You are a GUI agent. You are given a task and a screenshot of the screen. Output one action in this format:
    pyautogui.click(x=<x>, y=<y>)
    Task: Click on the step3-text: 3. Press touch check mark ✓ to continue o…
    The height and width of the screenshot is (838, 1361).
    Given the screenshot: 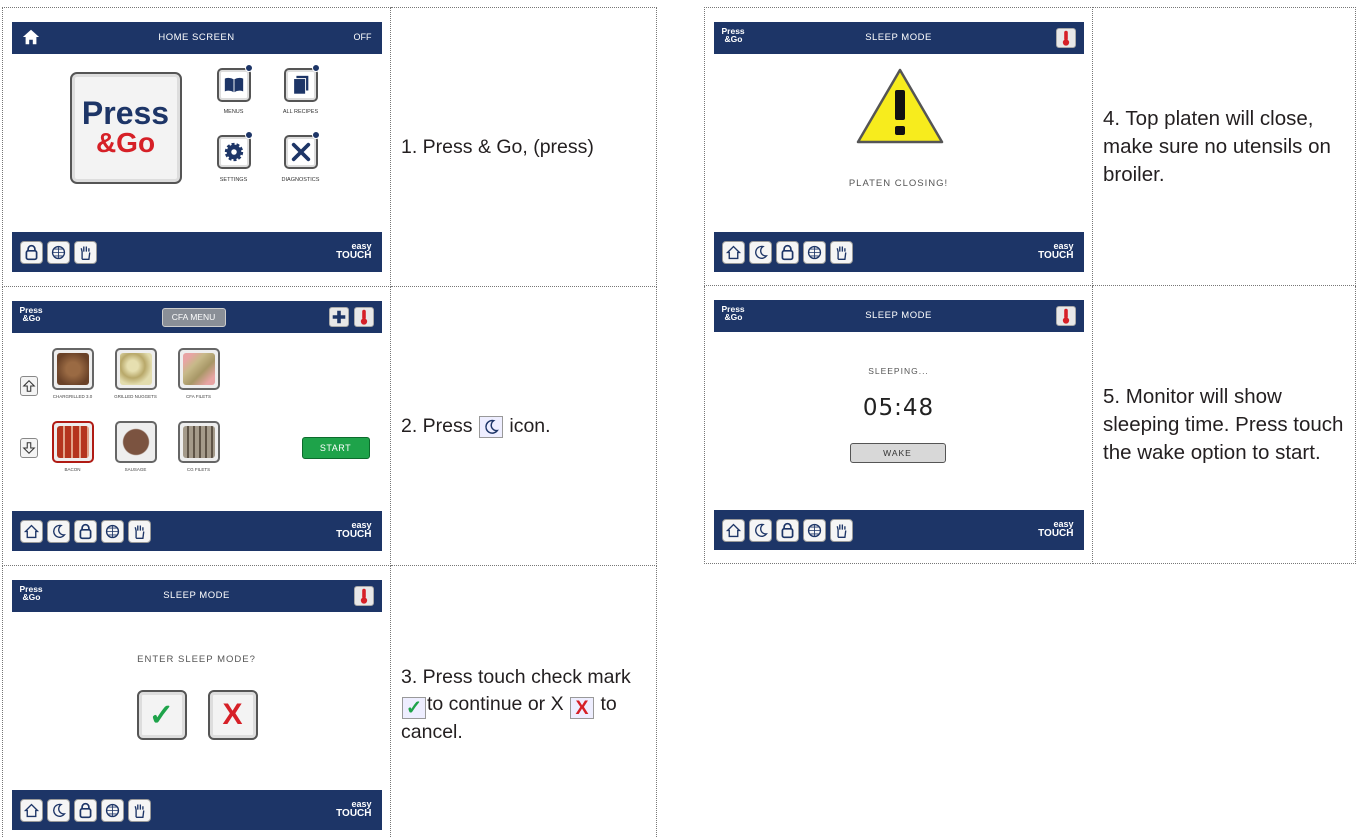 What is the action you would take?
    pyautogui.click(x=523, y=705)
    